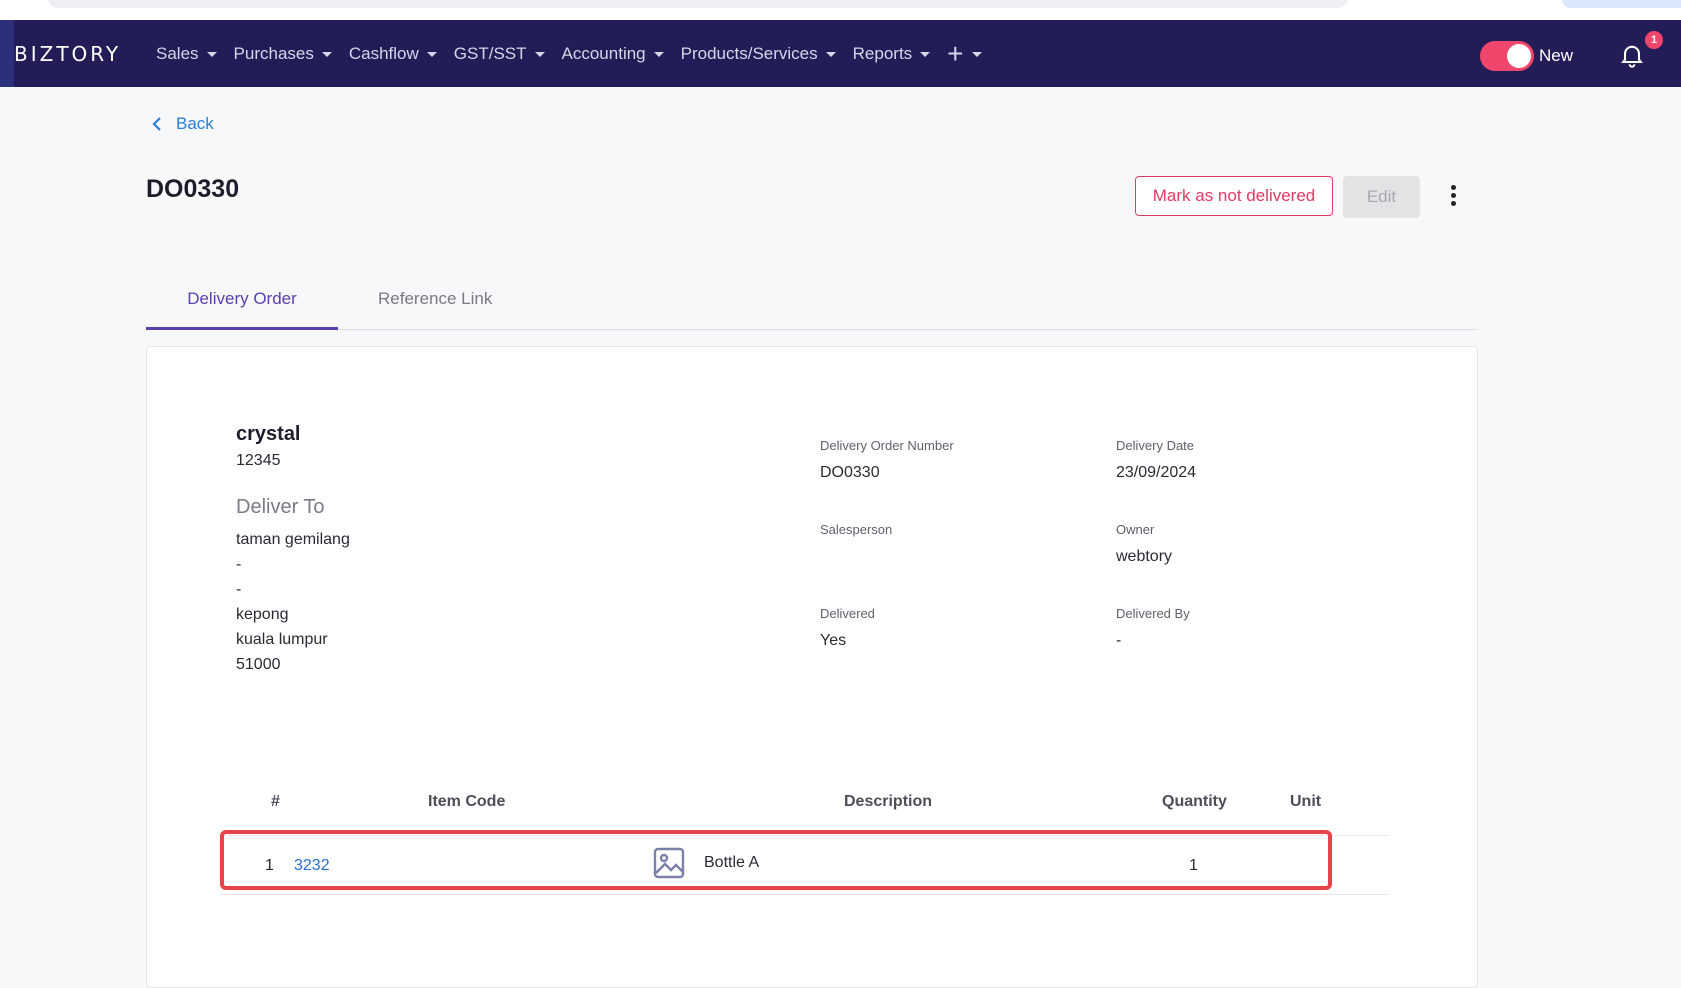 The width and height of the screenshot is (1681, 988). I want to click on new-ui-toggle, so click(1507, 56).